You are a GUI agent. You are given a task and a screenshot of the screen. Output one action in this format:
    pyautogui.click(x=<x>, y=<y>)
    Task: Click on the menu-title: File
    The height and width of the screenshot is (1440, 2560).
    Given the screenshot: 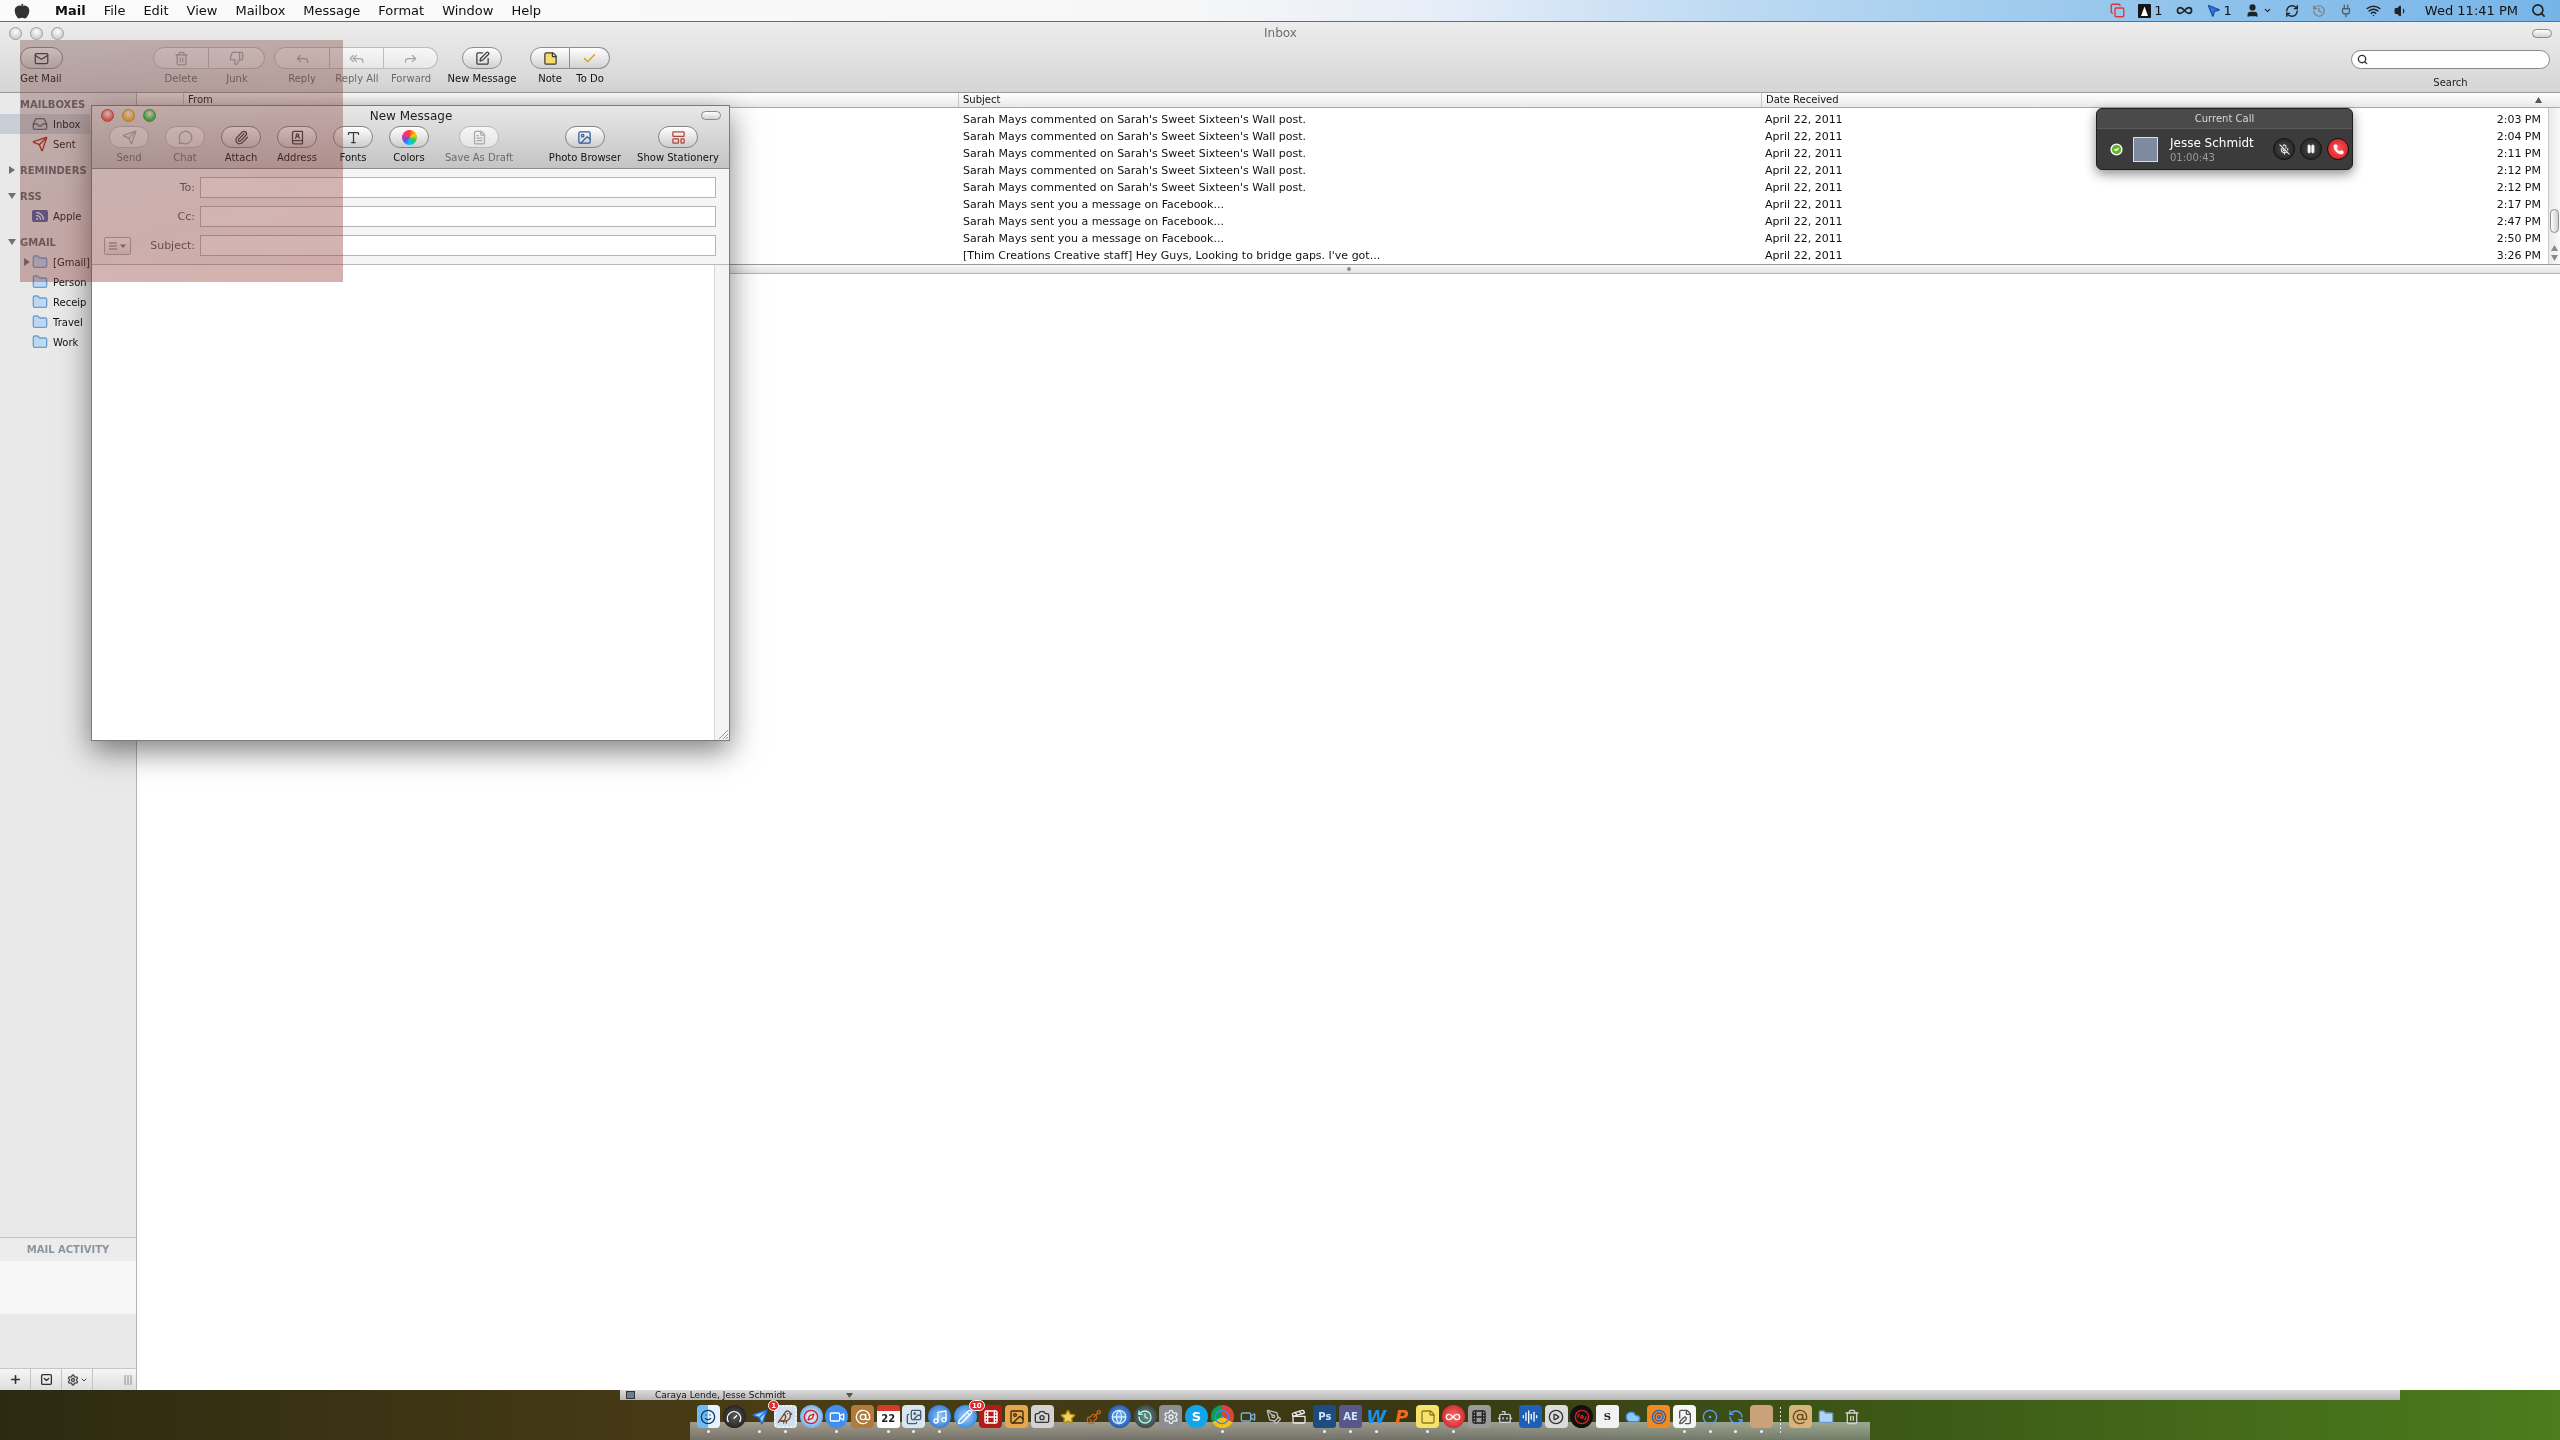 What is the action you would take?
    pyautogui.click(x=114, y=10)
    